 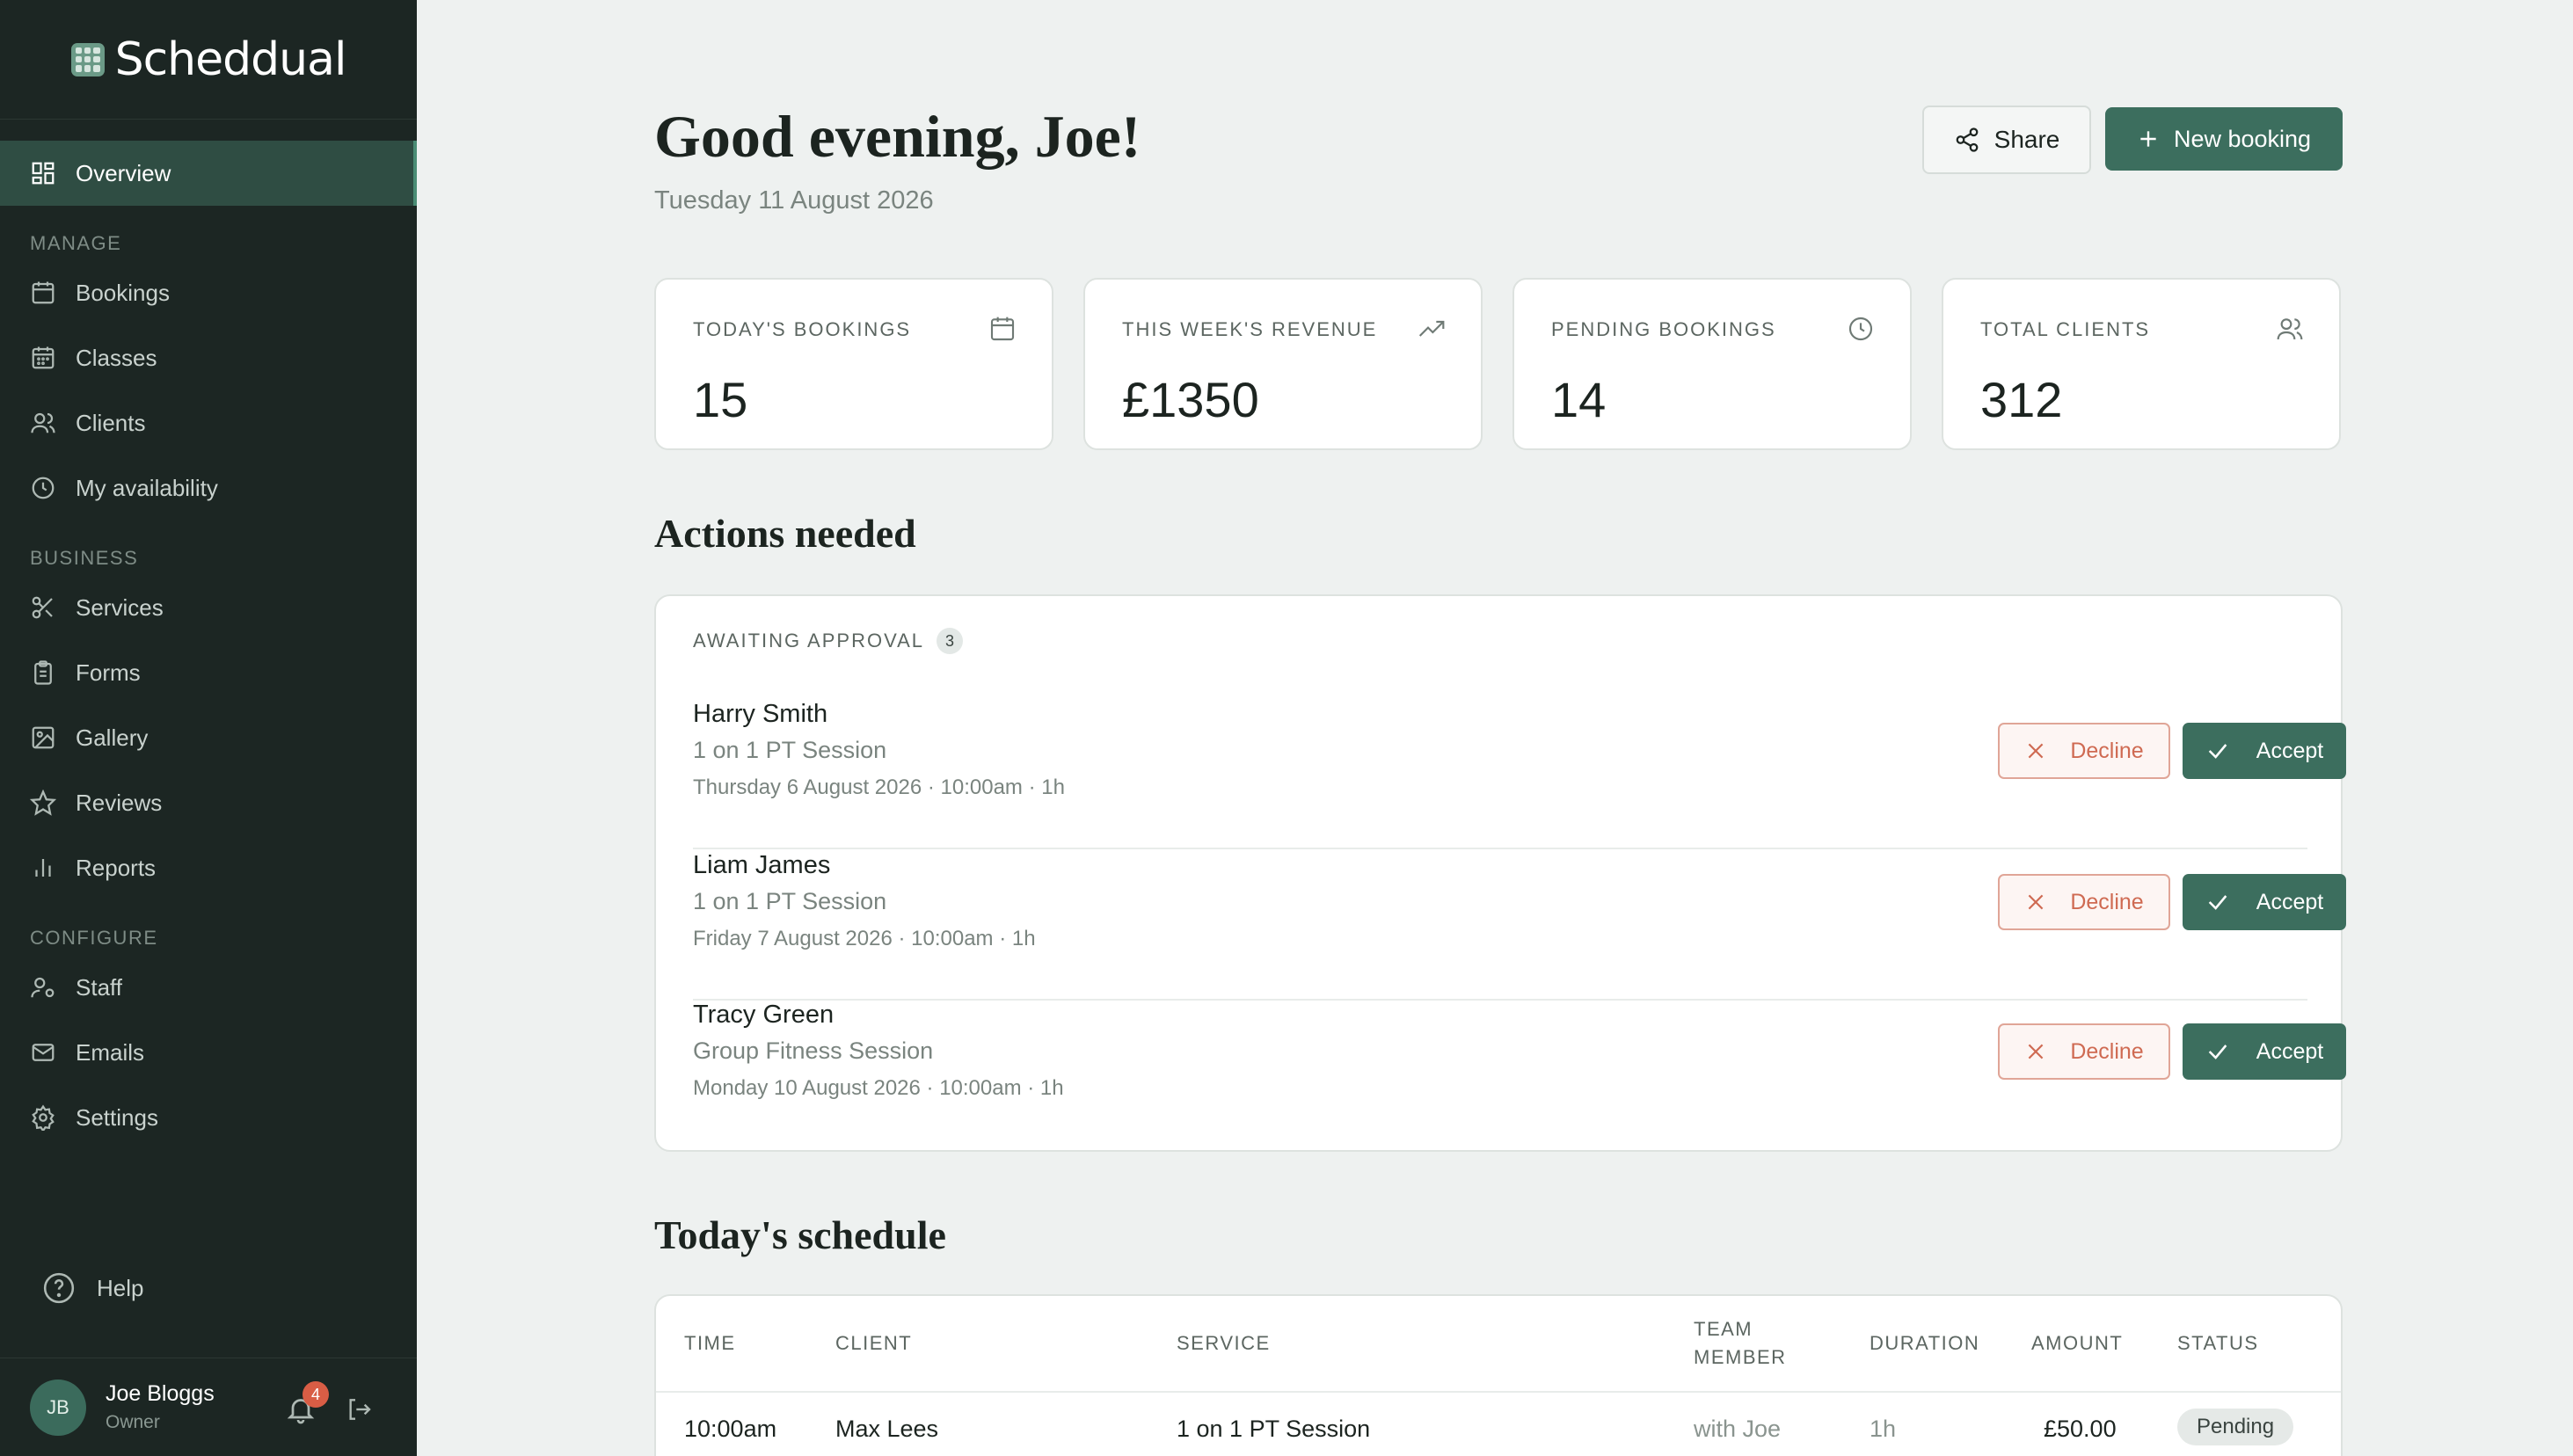 What do you see at coordinates (809, 641) in the screenshot?
I see `awaiting-label: AWAITING APPROVAL` at bounding box center [809, 641].